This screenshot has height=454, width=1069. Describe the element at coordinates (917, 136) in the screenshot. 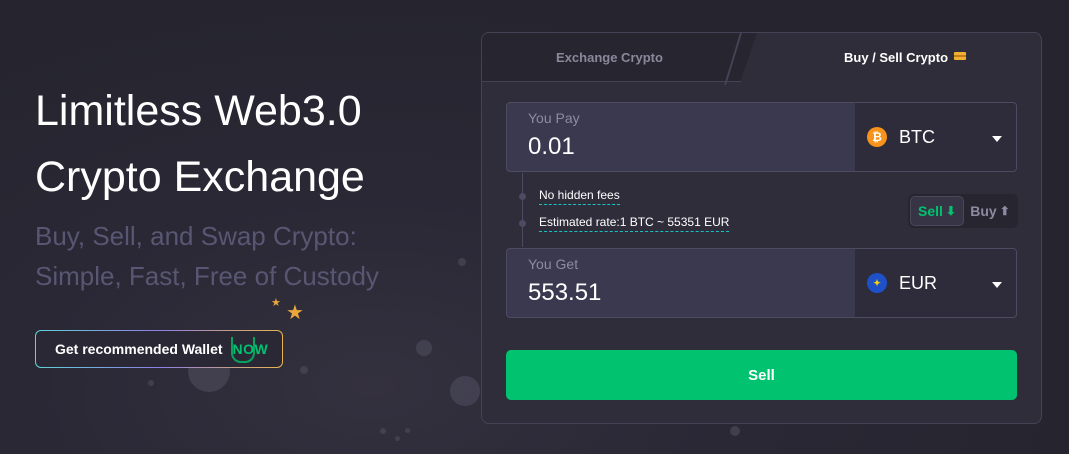

I see `you-pay-currency-code: BTC` at that location.